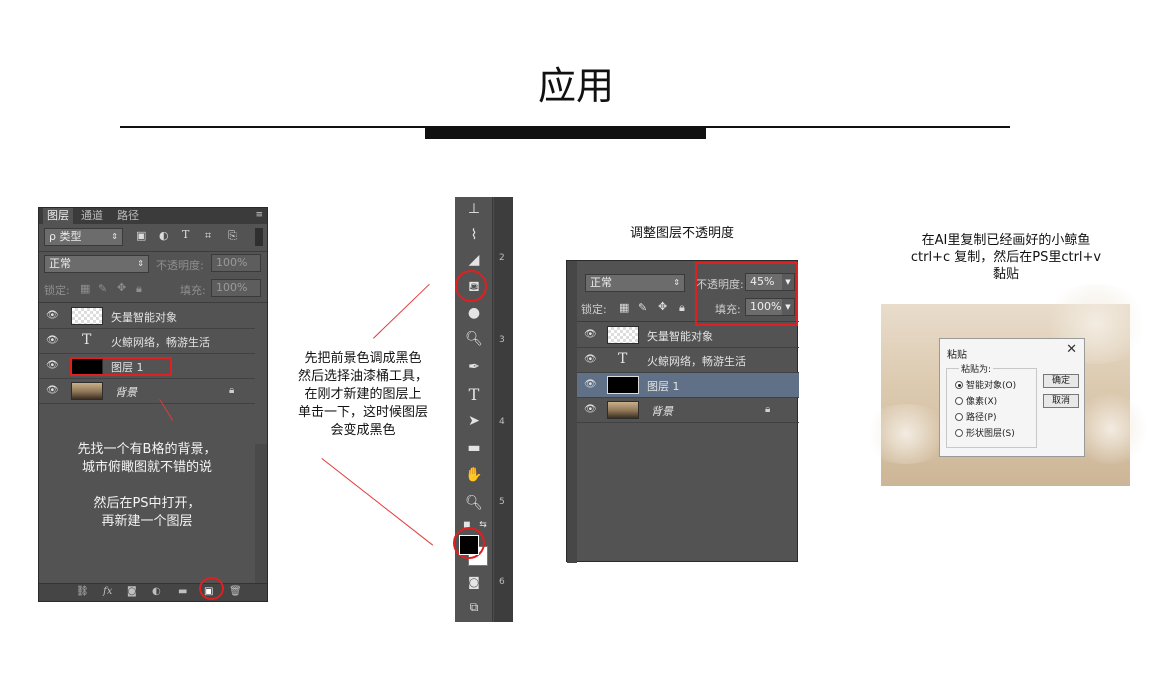 The image size is (1152, 692). What do you see at coordinates (141, 235) in the screenshot?
I see `image-filter-icon: ▣` at bounding box center [141, 235].